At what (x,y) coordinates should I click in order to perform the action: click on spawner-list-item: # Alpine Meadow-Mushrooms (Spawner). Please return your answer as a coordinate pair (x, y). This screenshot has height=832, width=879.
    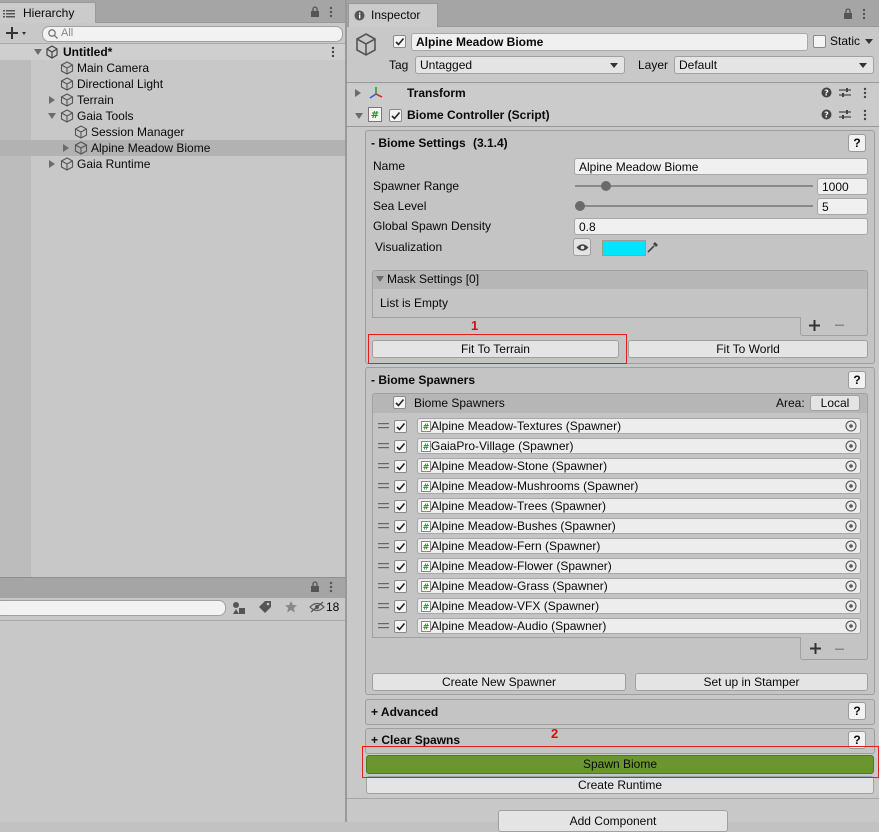
    Looking at the image, I should click on (618, 486).